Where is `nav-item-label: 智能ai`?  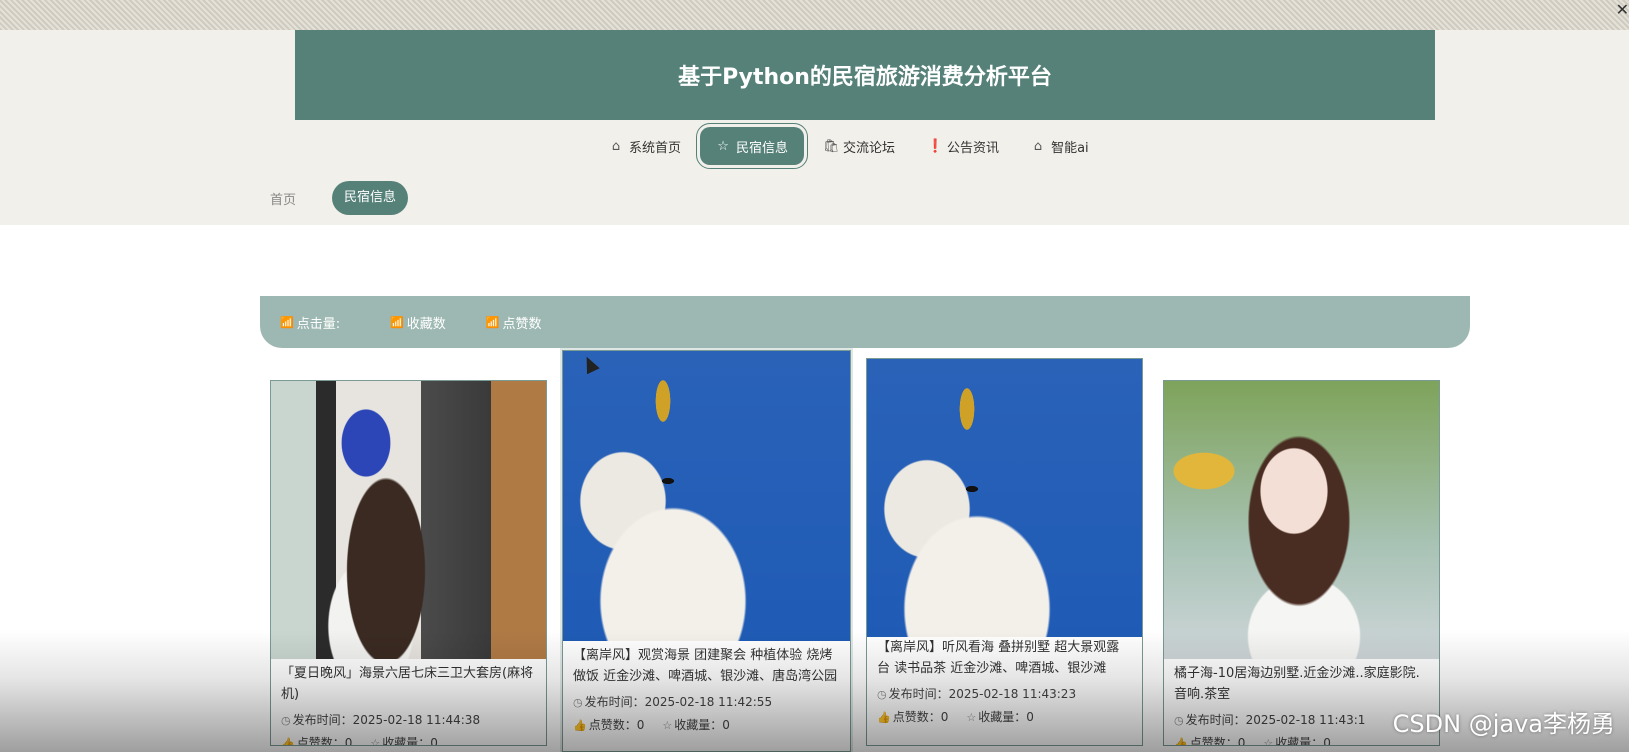 nav-item-label: 智能ai is located at coordinates (1070, 148).